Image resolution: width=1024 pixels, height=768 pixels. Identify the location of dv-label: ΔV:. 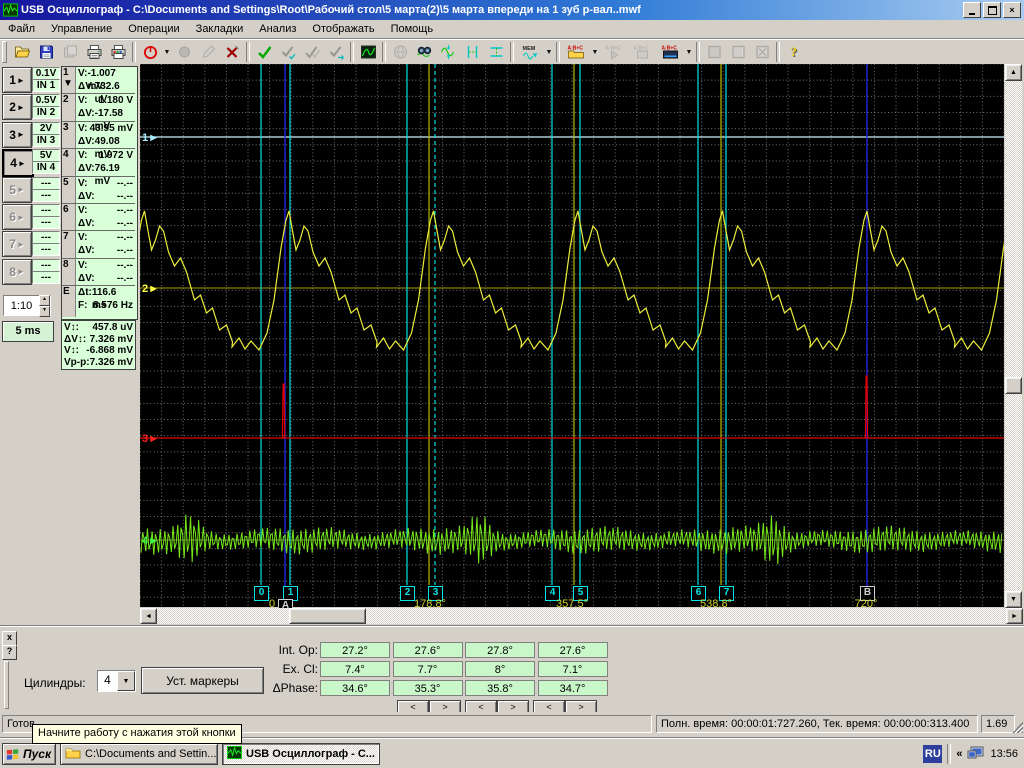
(86, 251).